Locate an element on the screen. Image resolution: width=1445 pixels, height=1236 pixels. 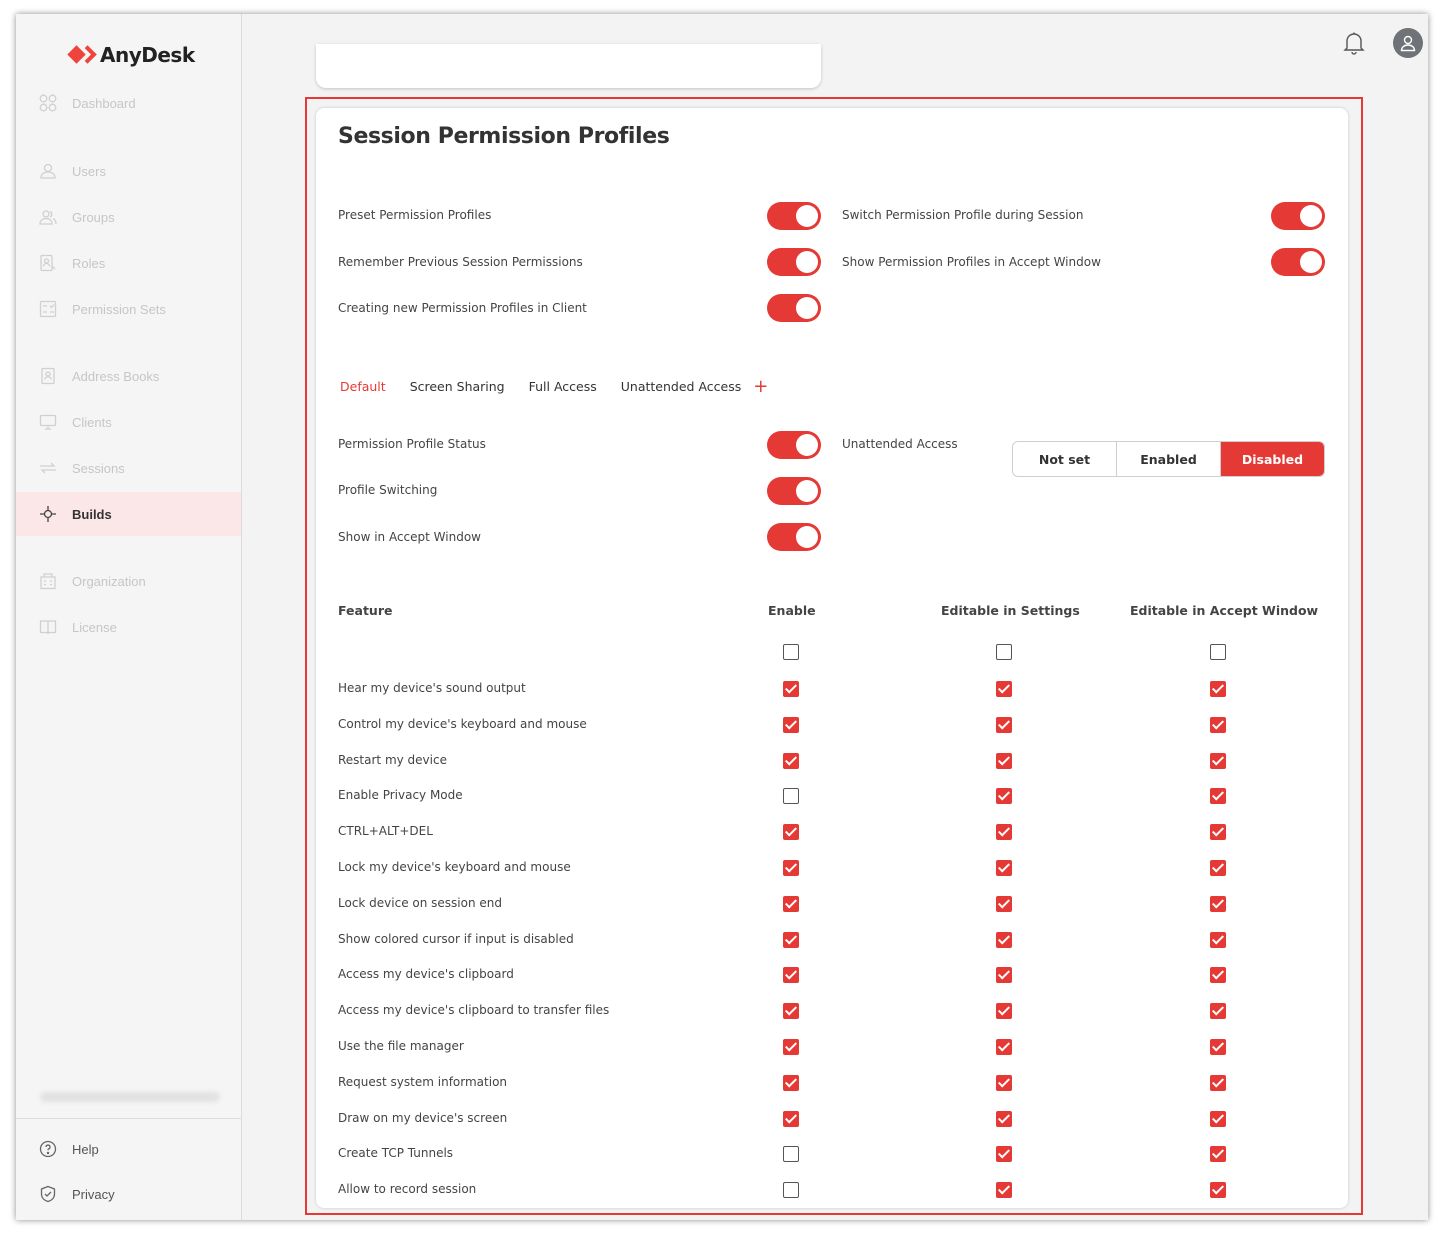
sidebar-item-label: Dashboard is located at coordinates (104, 103).